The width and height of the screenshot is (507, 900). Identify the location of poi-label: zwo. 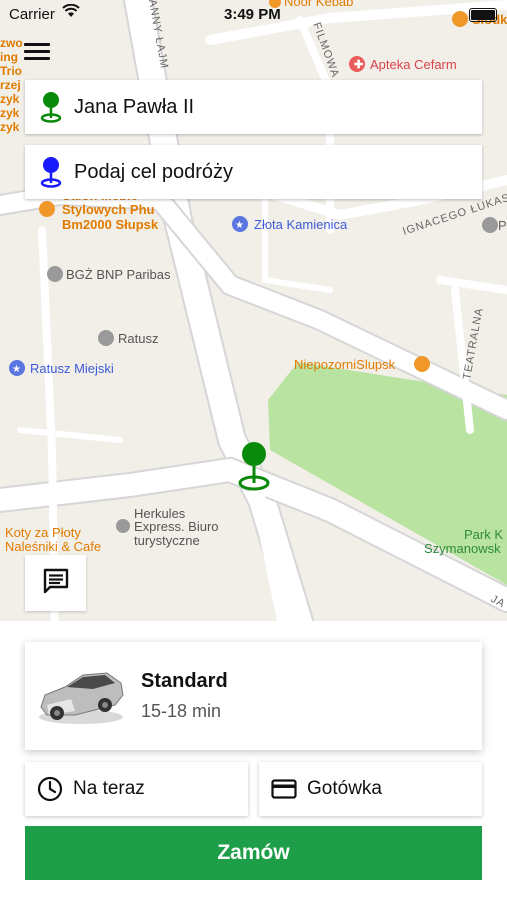
(11, 43).